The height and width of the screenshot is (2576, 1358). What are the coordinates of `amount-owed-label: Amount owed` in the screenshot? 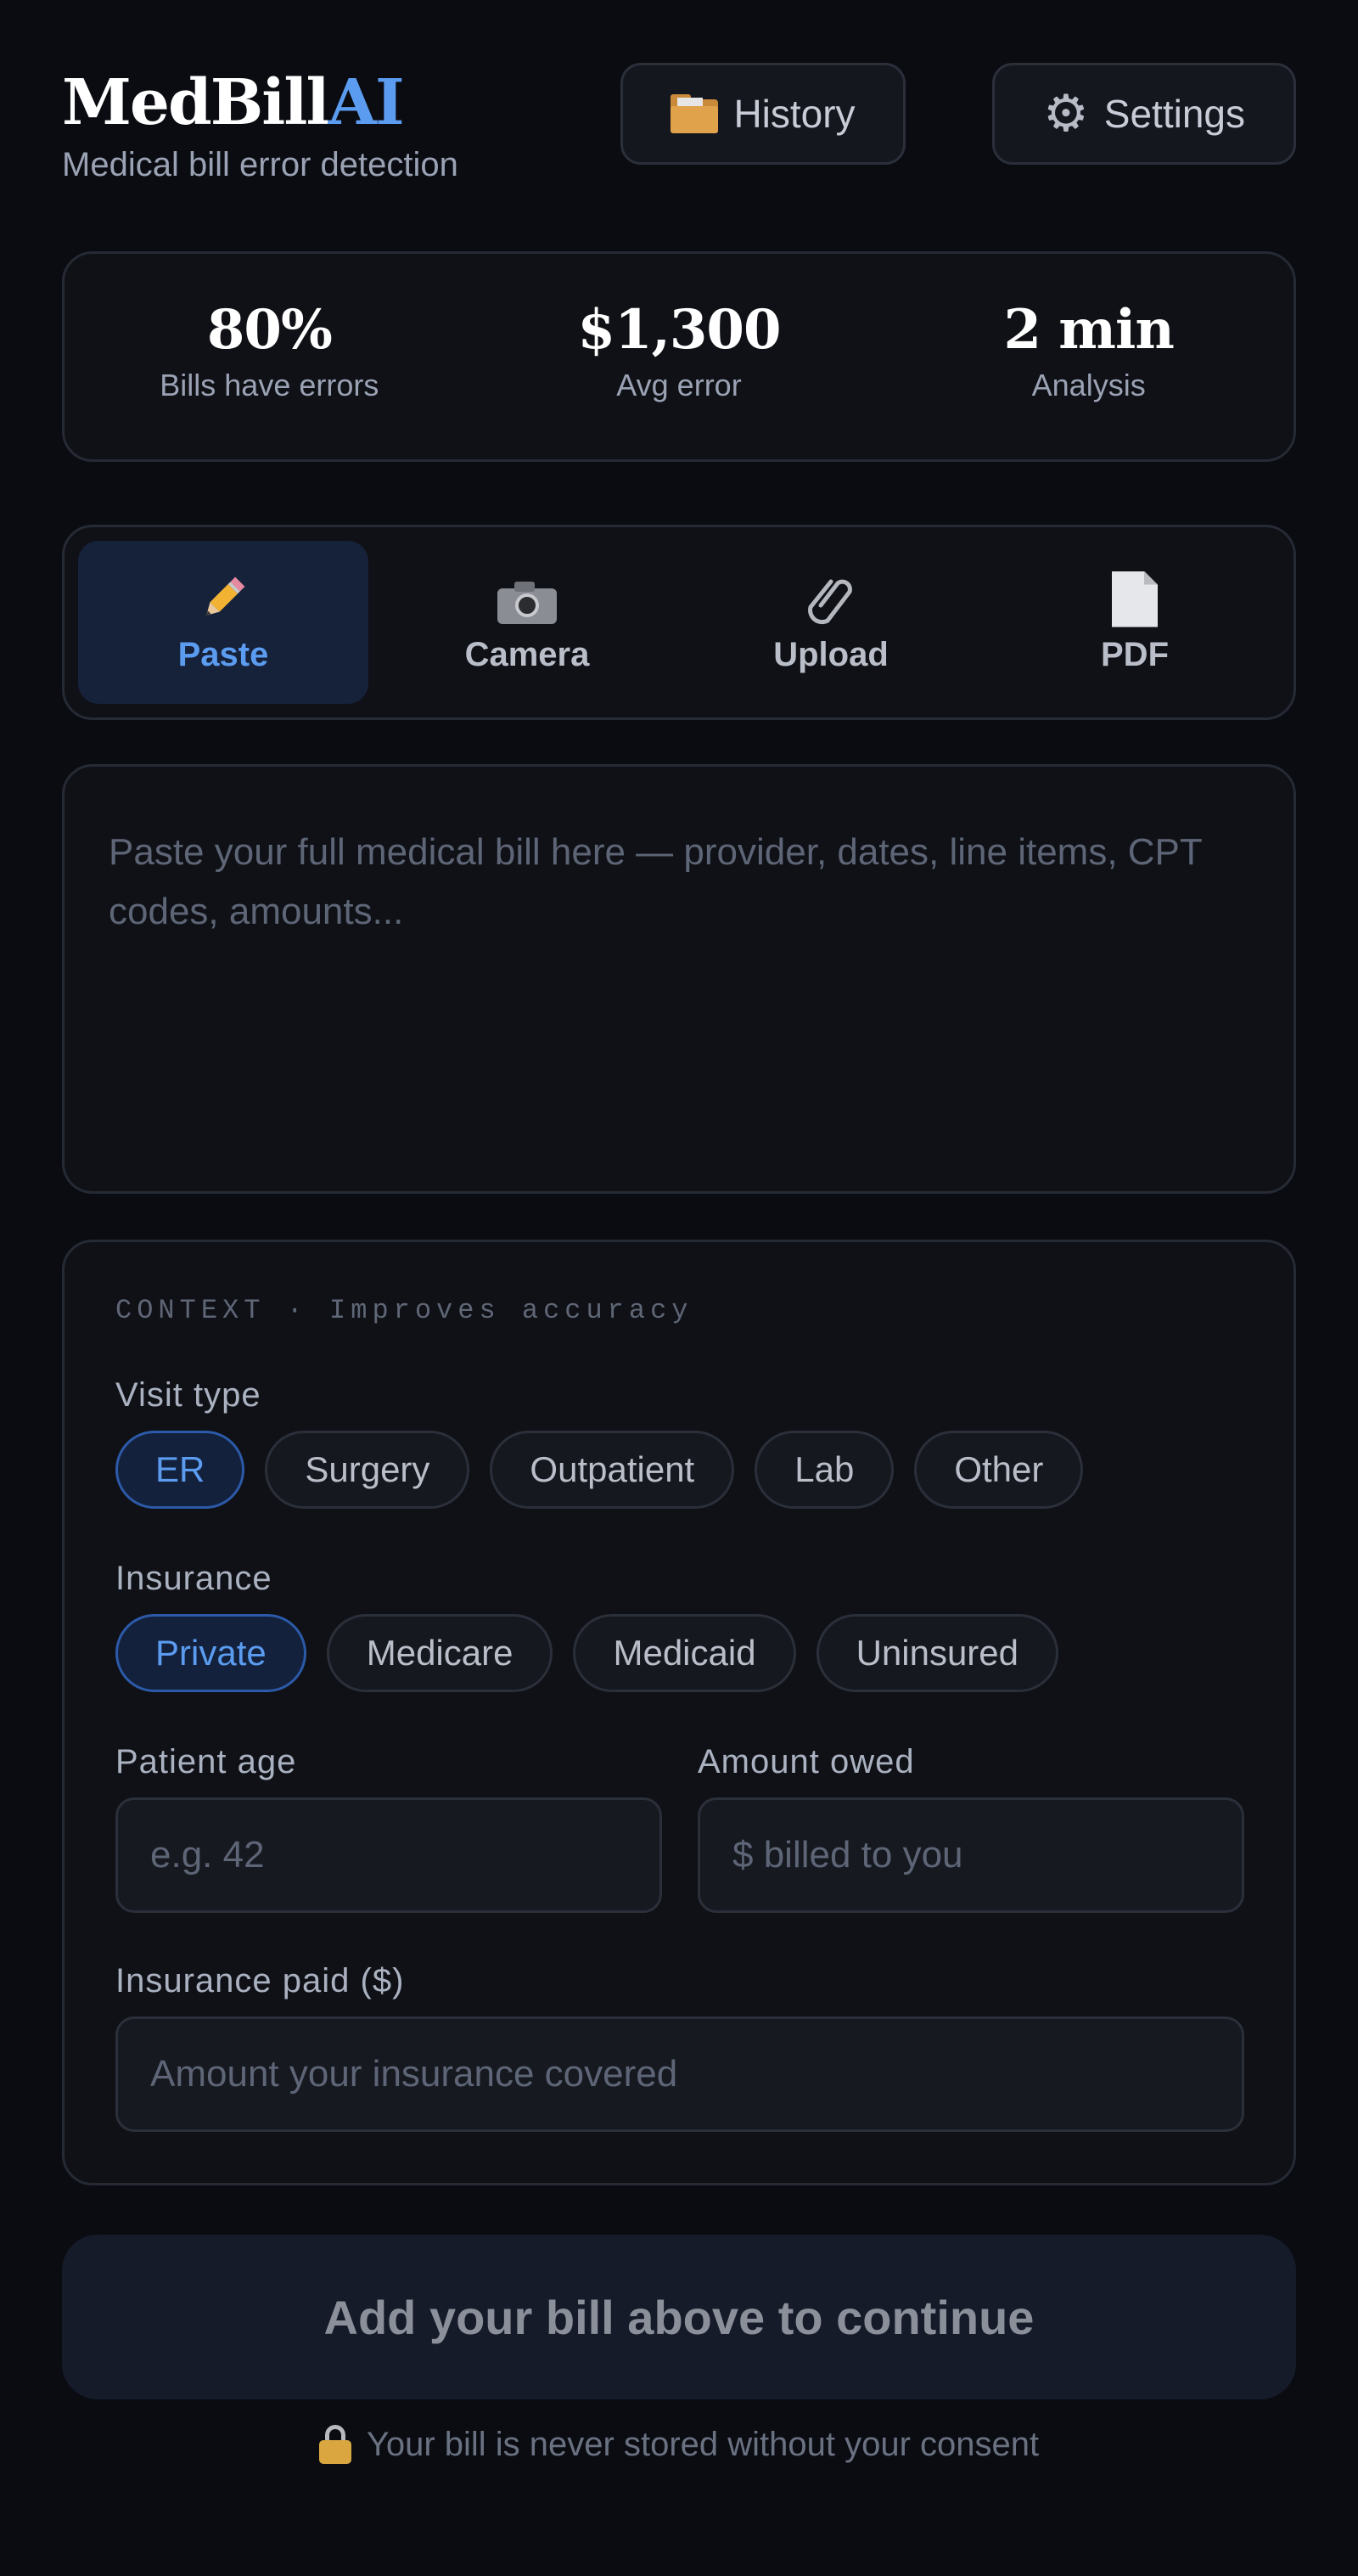 It's located at (806, 1761).